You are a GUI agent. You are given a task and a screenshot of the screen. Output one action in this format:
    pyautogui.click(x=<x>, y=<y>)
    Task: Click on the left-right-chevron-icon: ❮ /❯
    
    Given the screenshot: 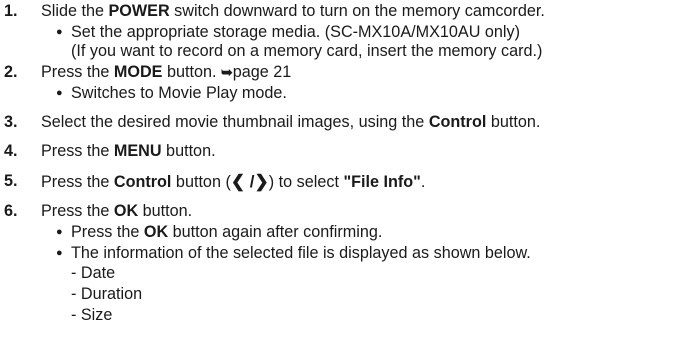 What is the action you would take?
    pyautogui.click(x=249, y=181)
    